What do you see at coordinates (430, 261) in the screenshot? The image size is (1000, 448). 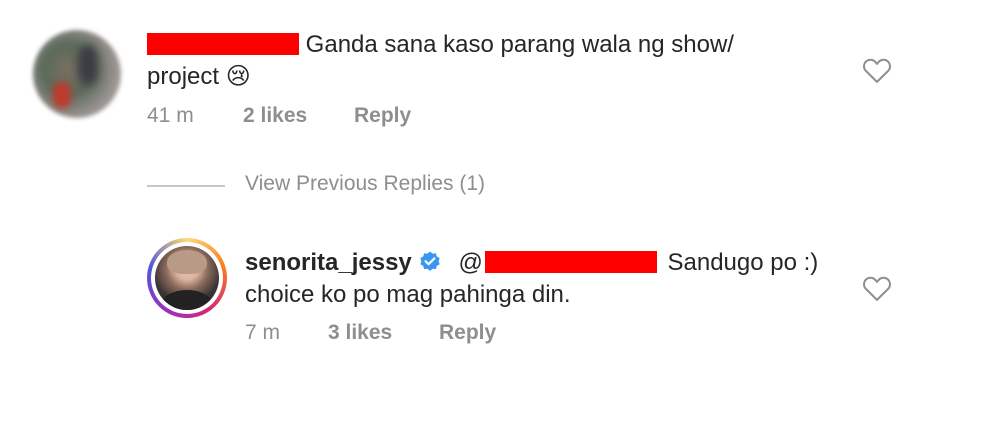 I see `verified-badge-icon` at bounding box center [430, 261].